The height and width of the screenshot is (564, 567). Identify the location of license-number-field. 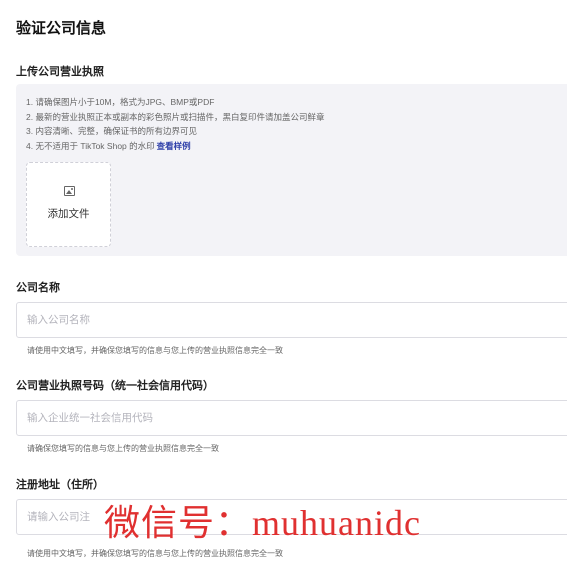
(291, 418).